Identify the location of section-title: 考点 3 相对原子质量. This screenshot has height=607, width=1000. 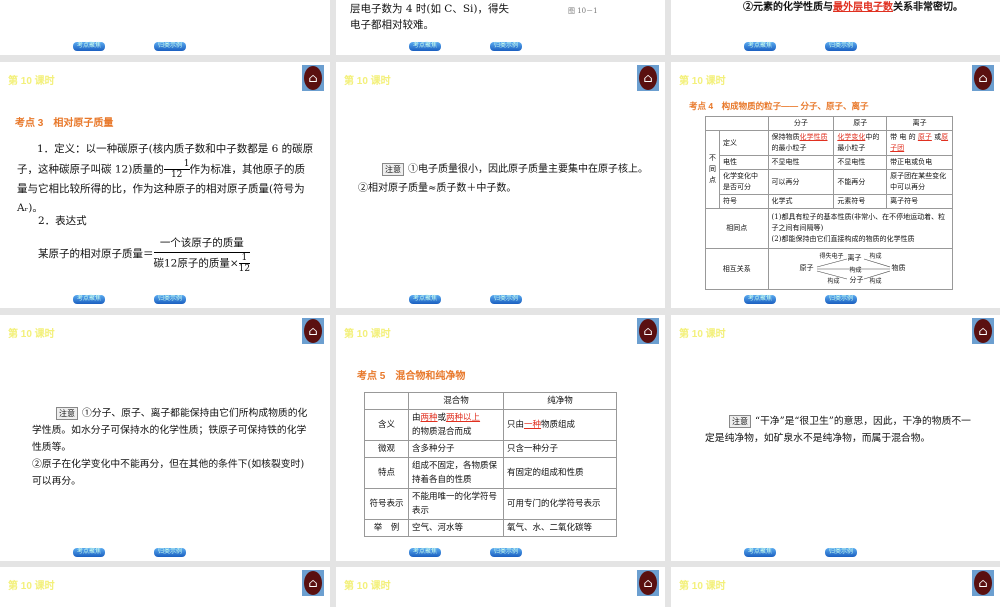
(64, 123).